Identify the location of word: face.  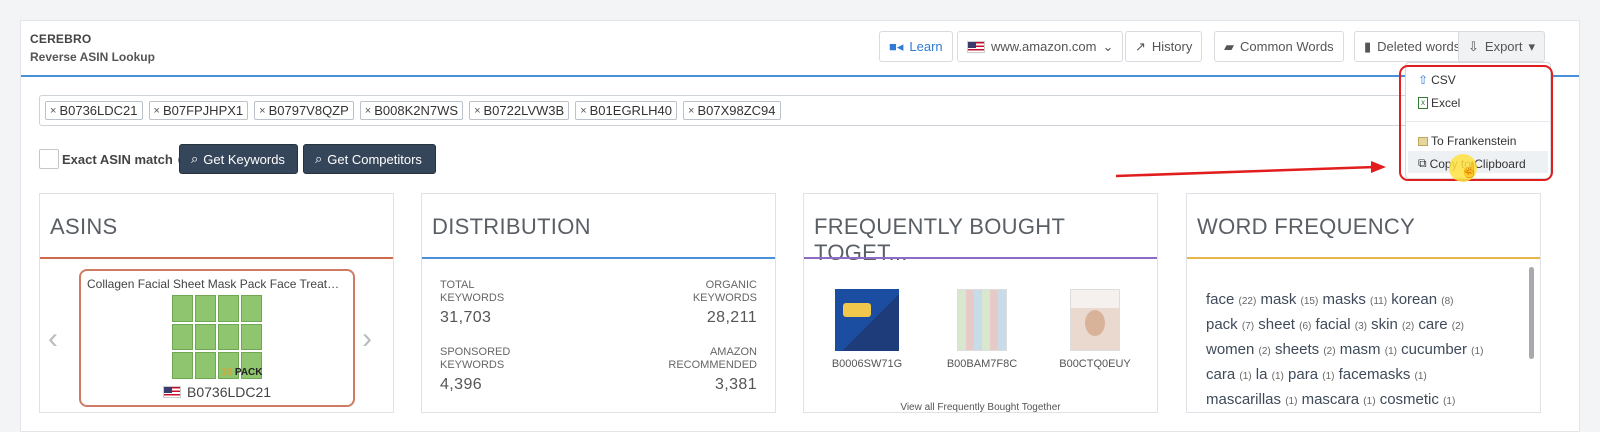
(1220, 299).